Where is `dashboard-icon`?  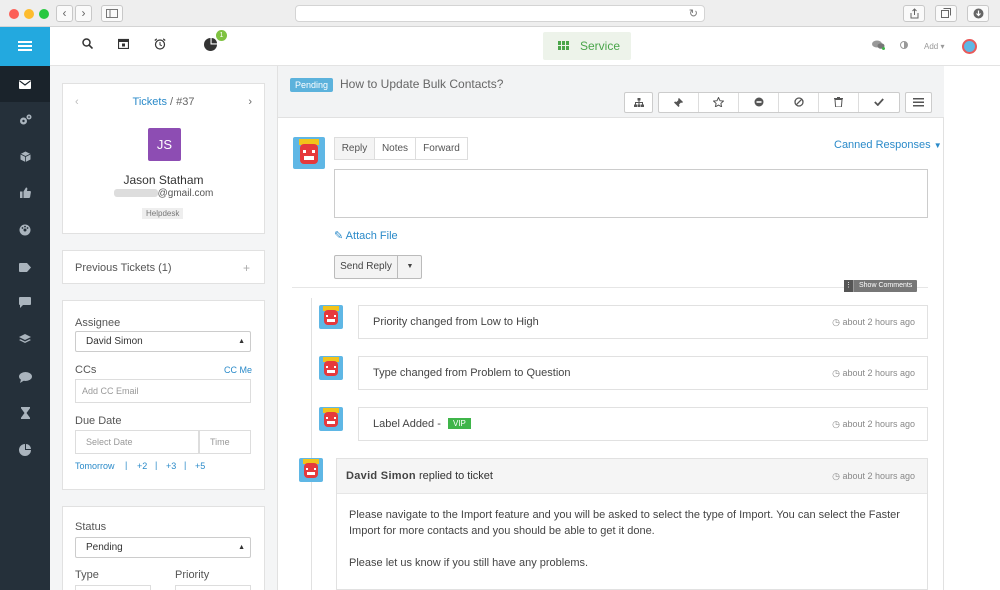
dashboard-icon is located at coordinates (25, 230).